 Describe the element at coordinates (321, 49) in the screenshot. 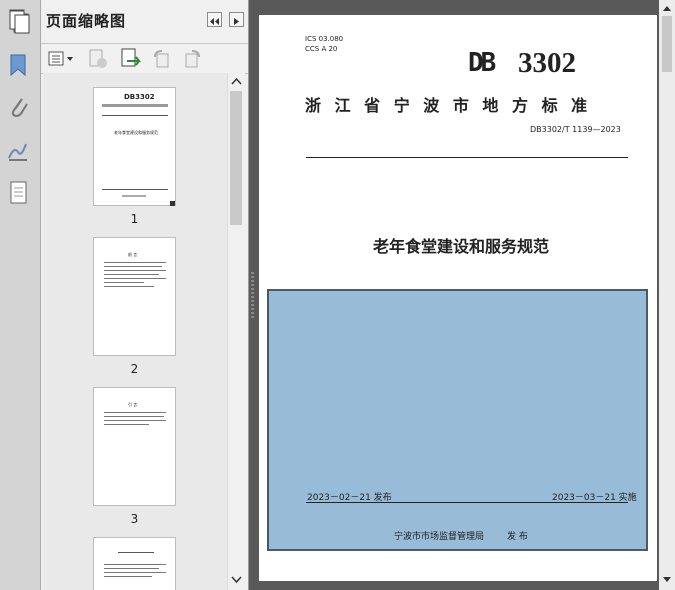

I see `ccs-code: CCS A 20` at that location.